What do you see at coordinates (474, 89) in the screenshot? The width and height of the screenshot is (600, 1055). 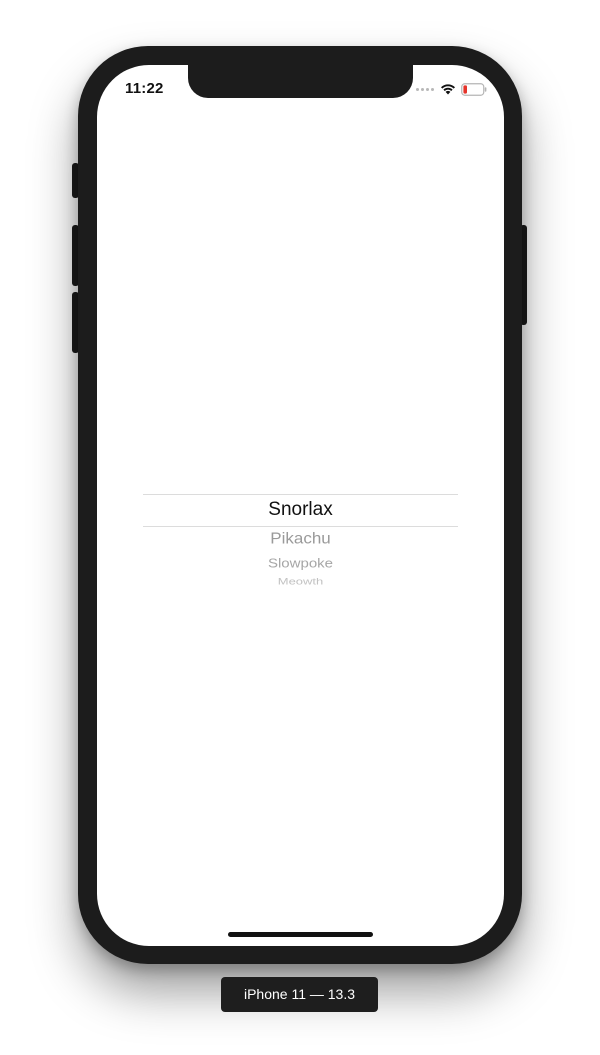 I see `battery-low-icon` at bounding box center [474, 89].